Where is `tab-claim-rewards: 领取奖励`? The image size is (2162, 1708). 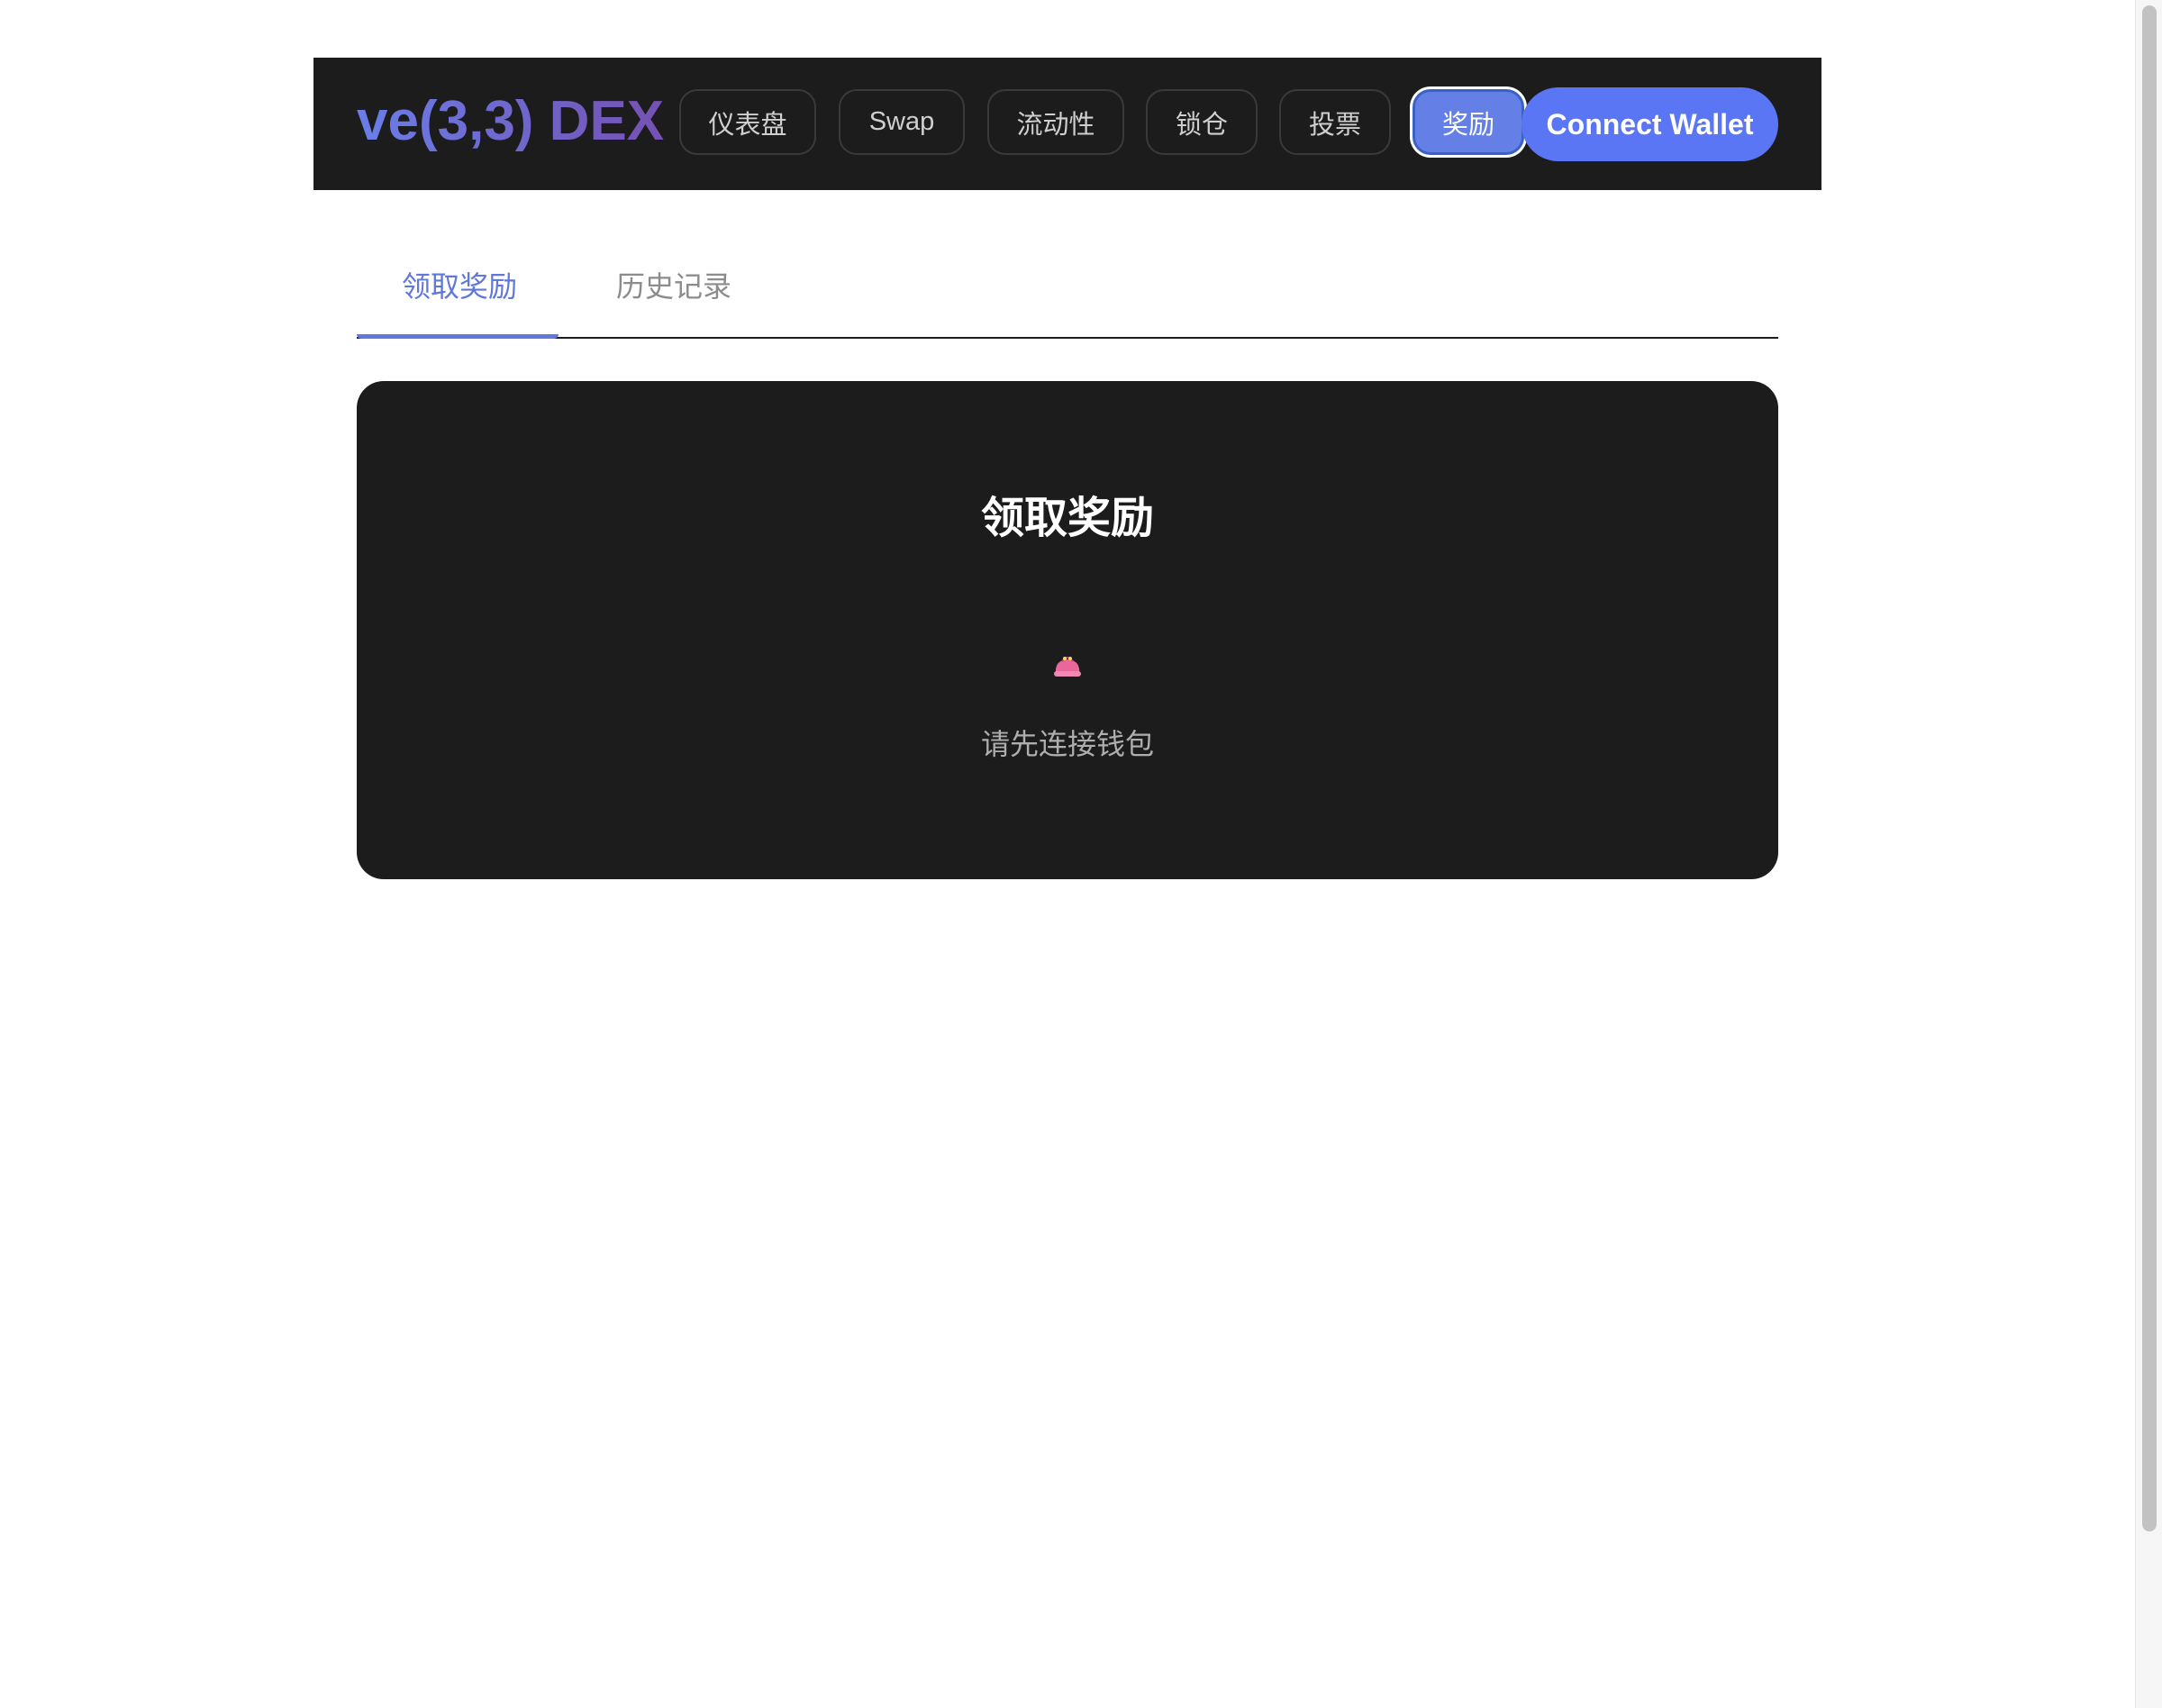 tab-claim-rewards: 领取奖励 is located at coordinates (459, 284).